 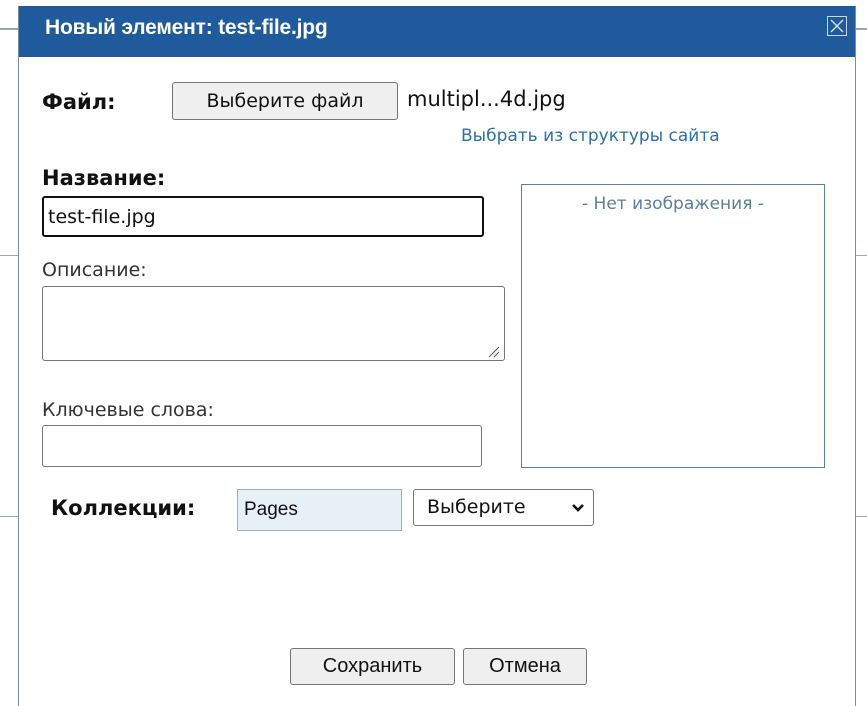 What do you see at coordinates (673, 204) in the screenshot?
I see `no-image-text: - Нет изображения -` at bounding box center [673, 204].